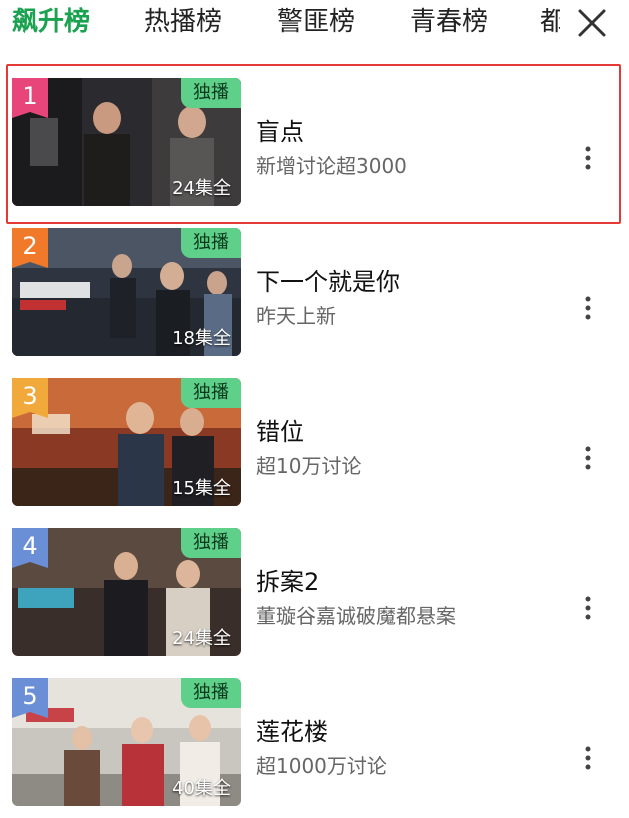  Describe the element at coordinates (280, 129) in the screenshot. I see `item-title: 盲点` at that location.